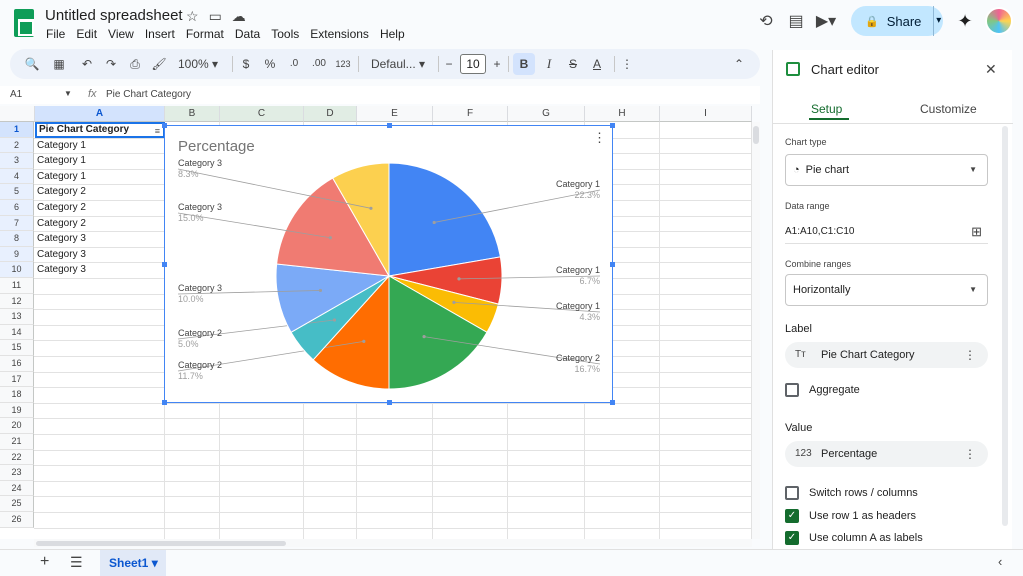 The height and width of the screenshot is (576, 1023). I want to click on column-header-c: C, so click(262, 114).